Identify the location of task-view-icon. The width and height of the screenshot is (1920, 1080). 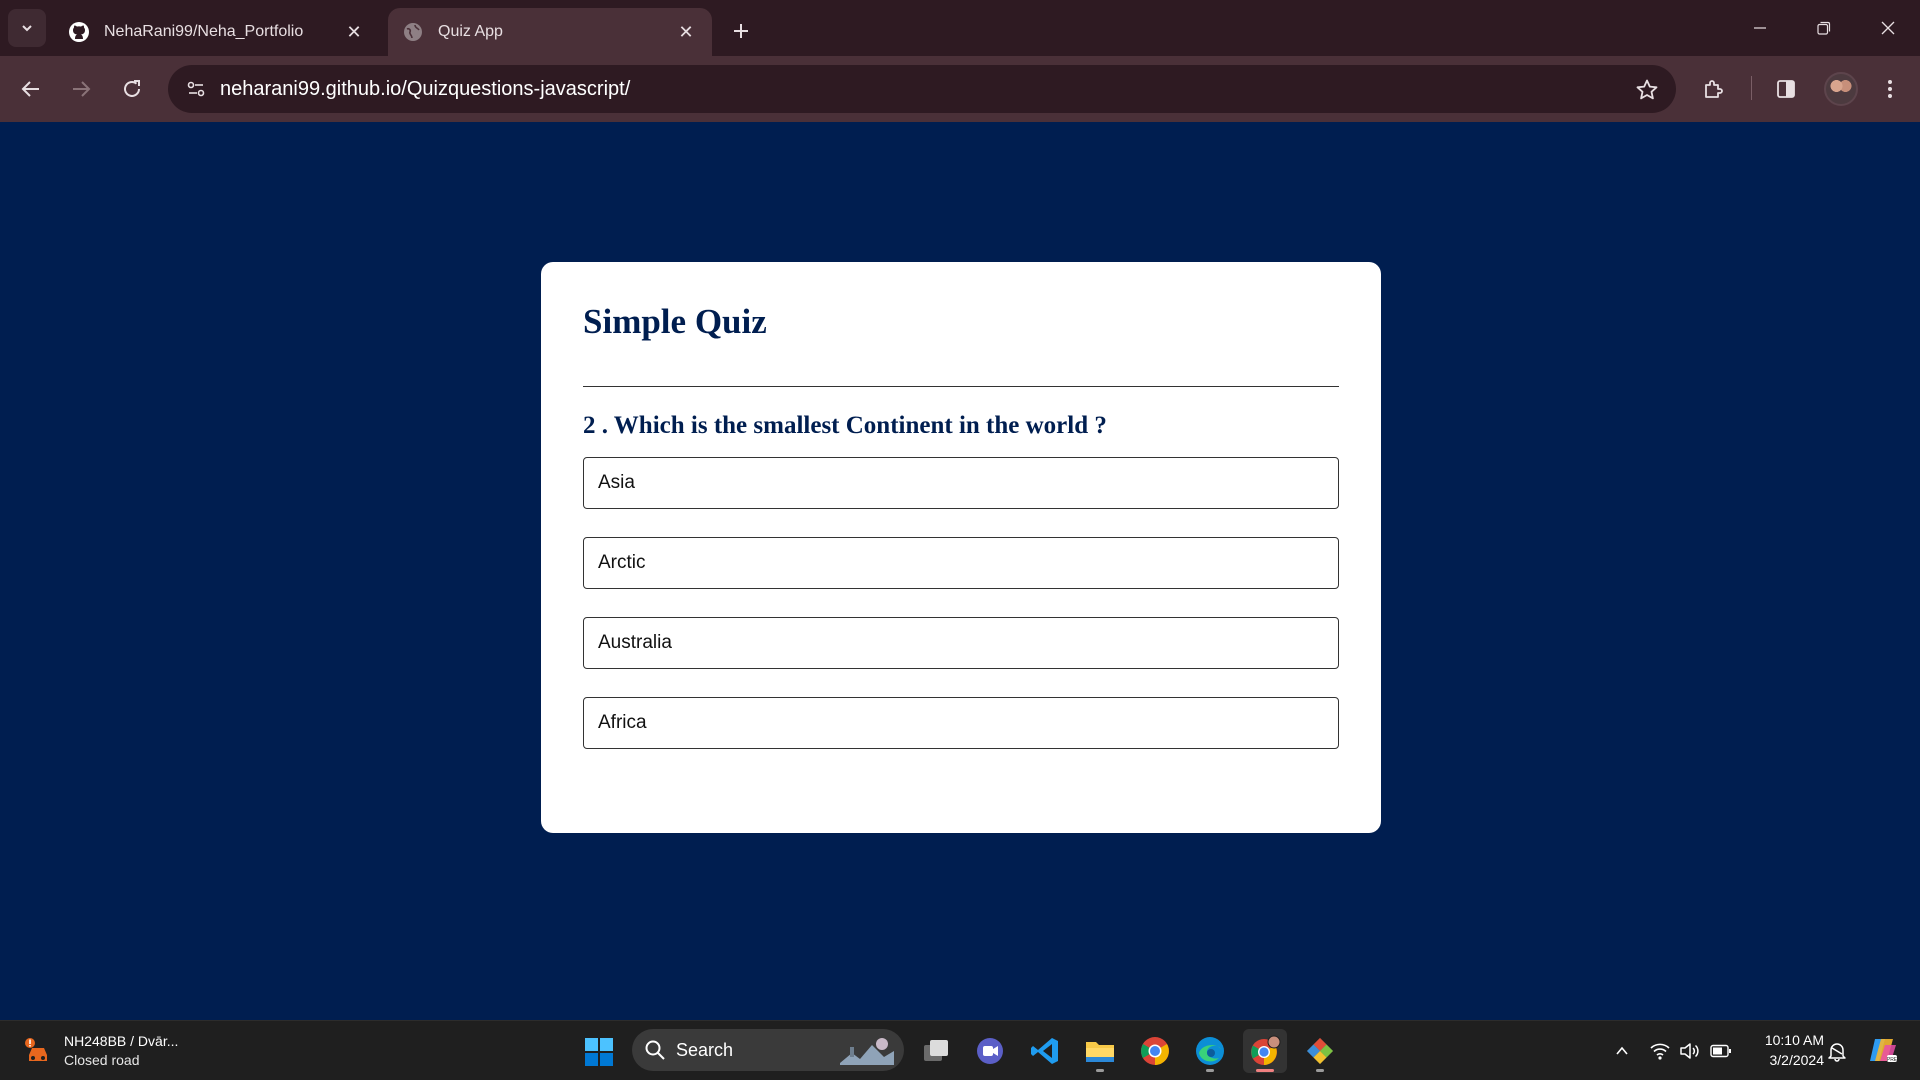
(936, 1051).